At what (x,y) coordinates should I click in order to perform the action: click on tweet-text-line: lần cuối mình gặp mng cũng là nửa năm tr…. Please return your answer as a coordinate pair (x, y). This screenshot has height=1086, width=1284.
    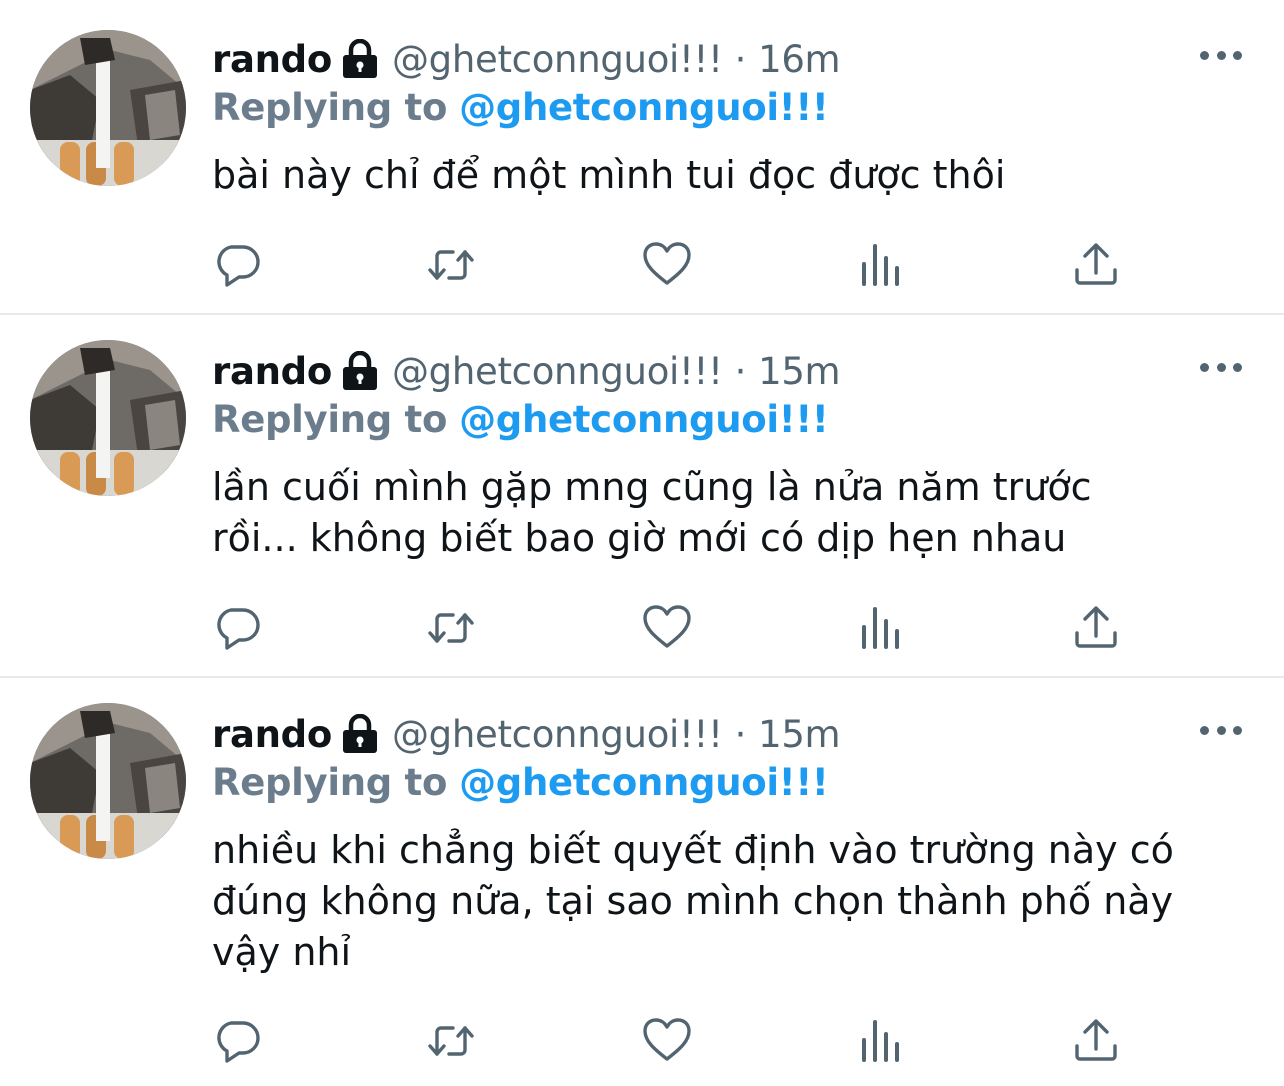
    Looking at the image, I should click on (652, 487).